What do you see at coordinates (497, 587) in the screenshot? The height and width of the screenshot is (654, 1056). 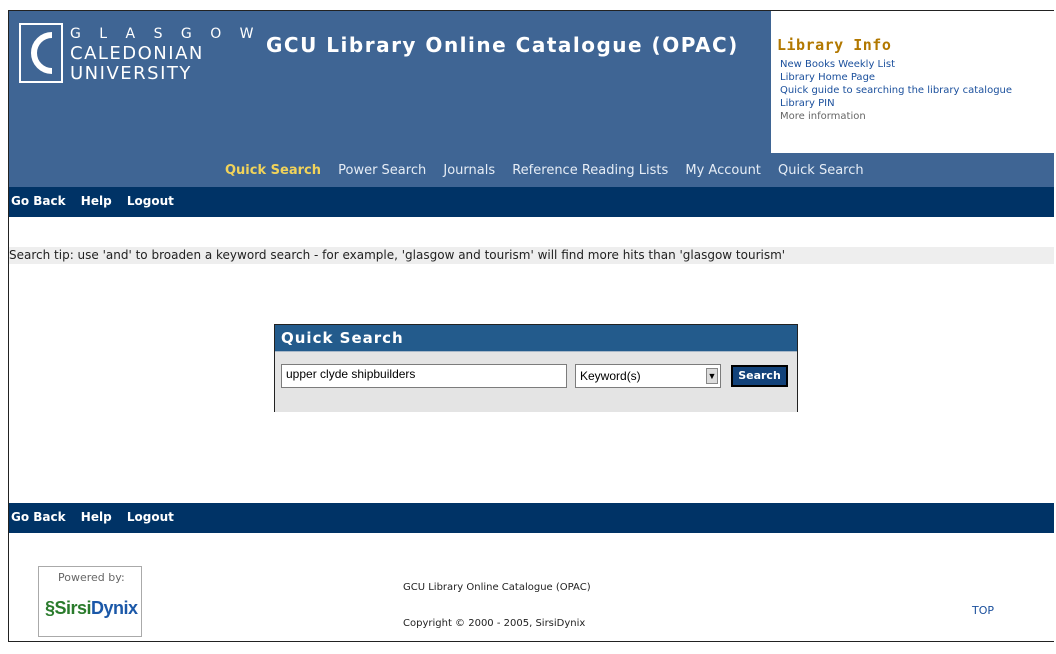 I see `footer-catalogue-name: GCU Library Online Catalogue (OPAC)` at bounding box center [497, 587].